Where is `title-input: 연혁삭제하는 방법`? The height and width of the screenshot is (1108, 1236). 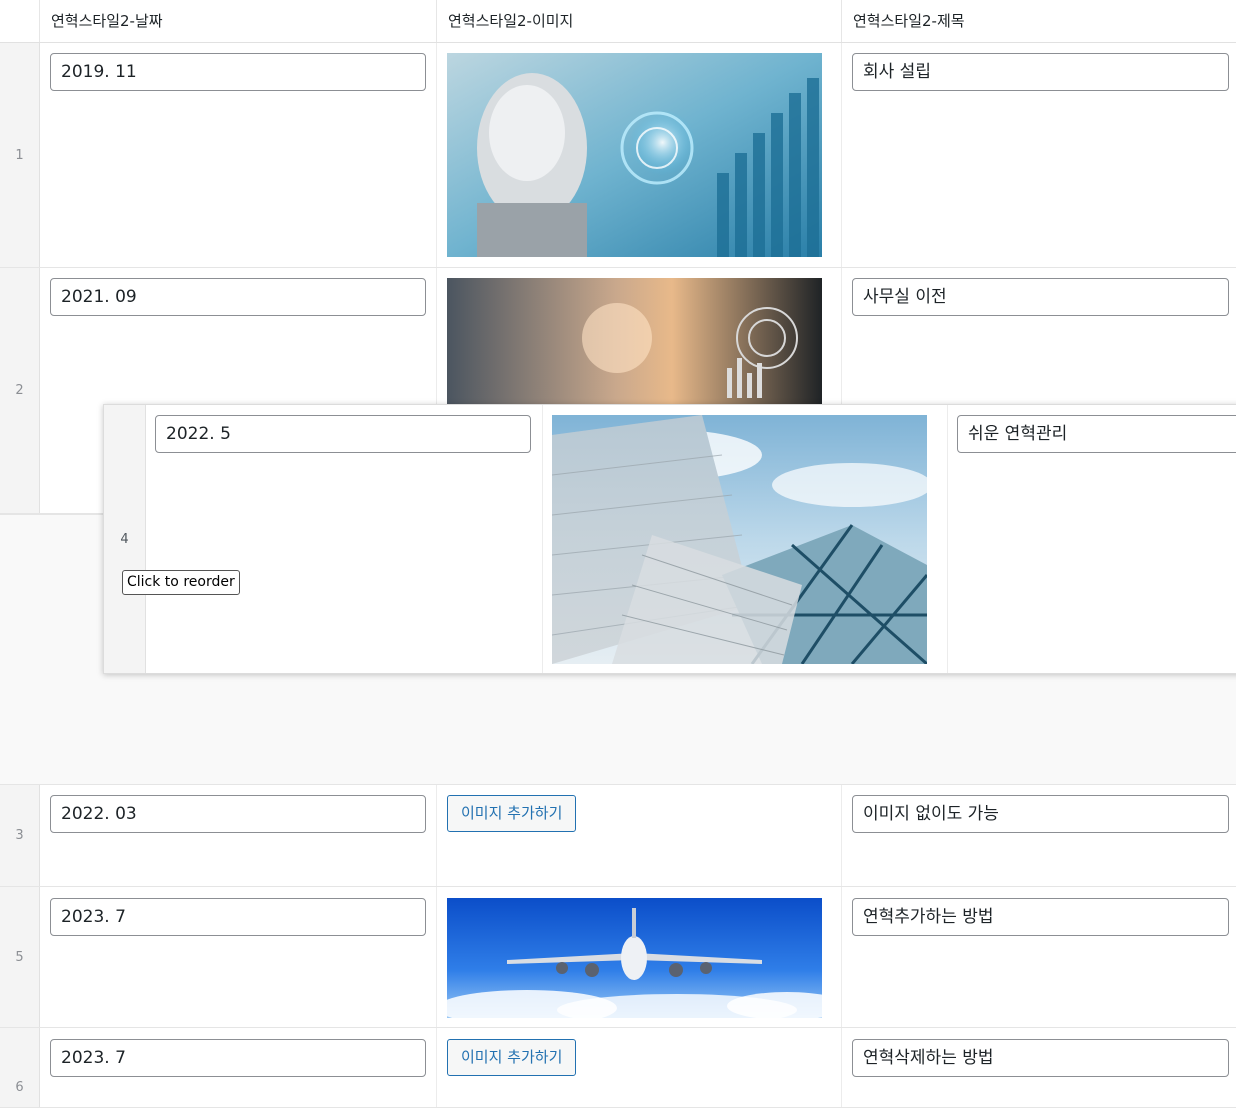
title-input: 연혁삭제하는 방법 is located at coordinates (1040, 1058).